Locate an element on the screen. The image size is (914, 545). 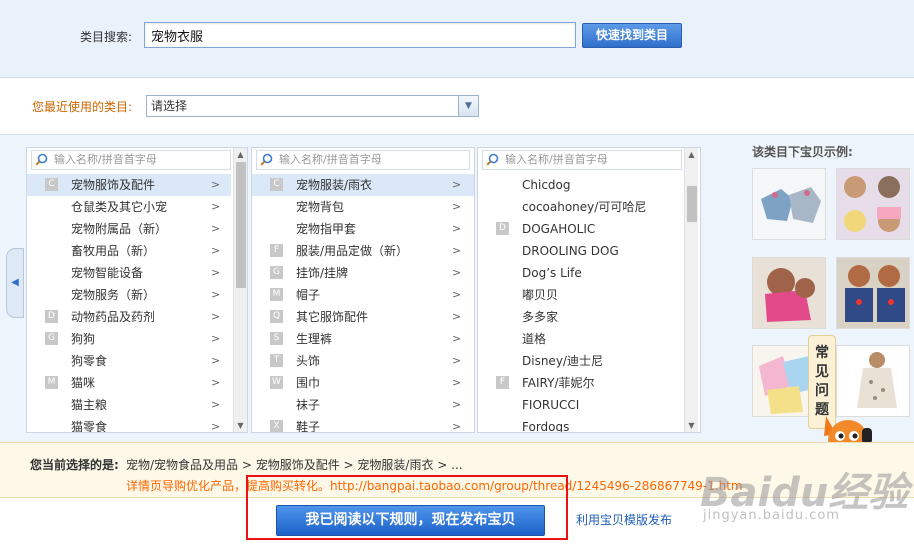
search-label: 类目搜索: is located at coordinates (106, 37).